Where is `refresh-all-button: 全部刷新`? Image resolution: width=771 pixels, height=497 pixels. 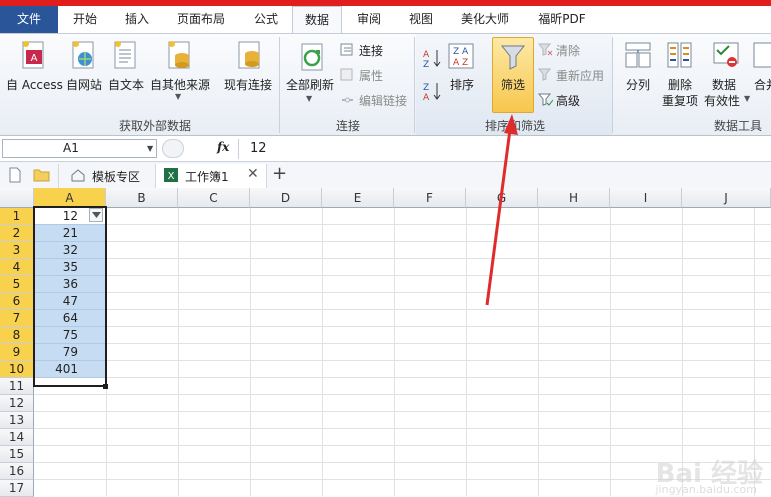 refresh-all-button: 全部刷新 is located at coordinates (310, 84).